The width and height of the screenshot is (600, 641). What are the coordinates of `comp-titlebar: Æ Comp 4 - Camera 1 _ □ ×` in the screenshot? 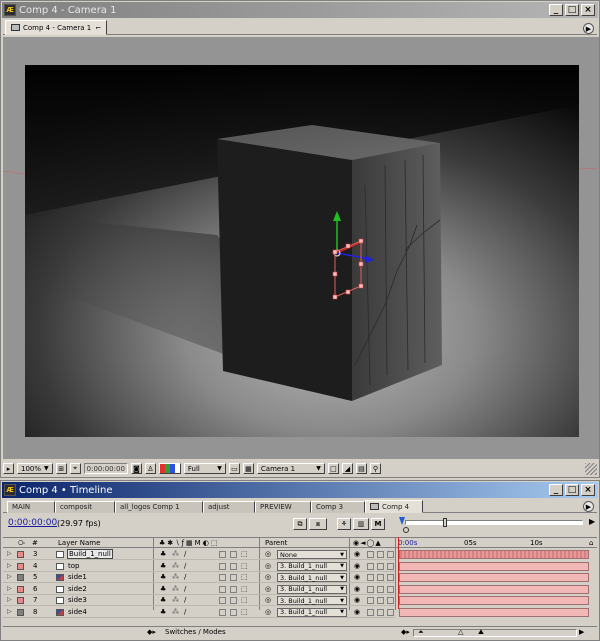 It's located at (300, 10).